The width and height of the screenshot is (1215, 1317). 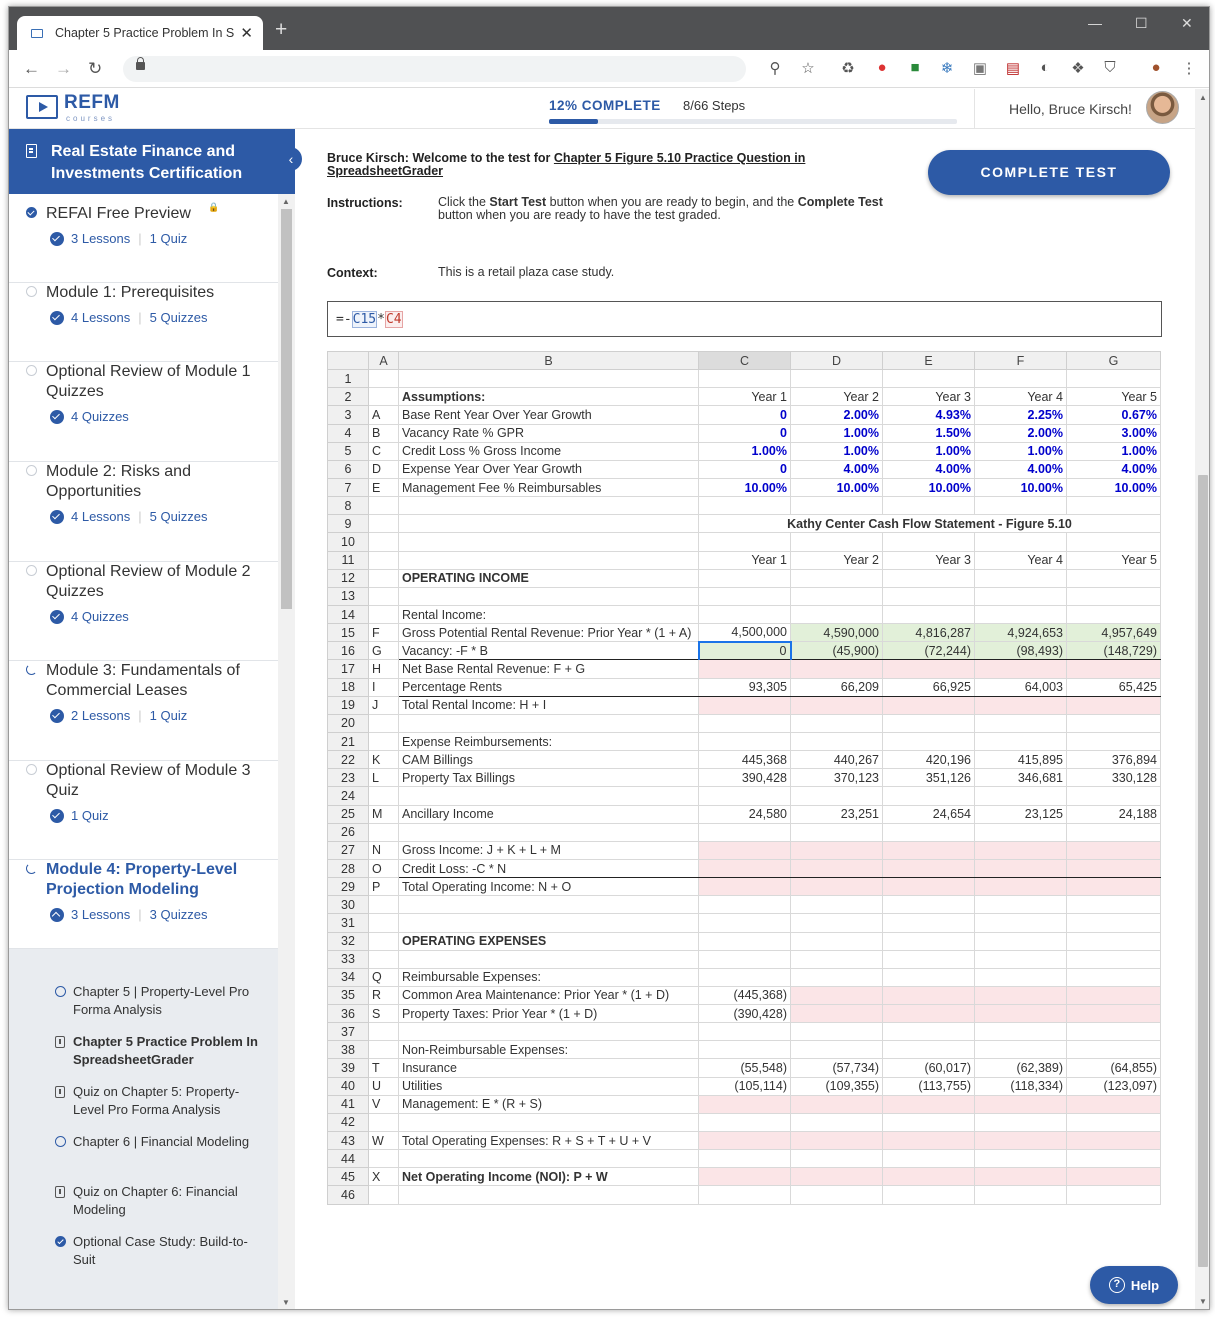 I want to click on value-cell: (148,729), so click(x=1113, y=651).